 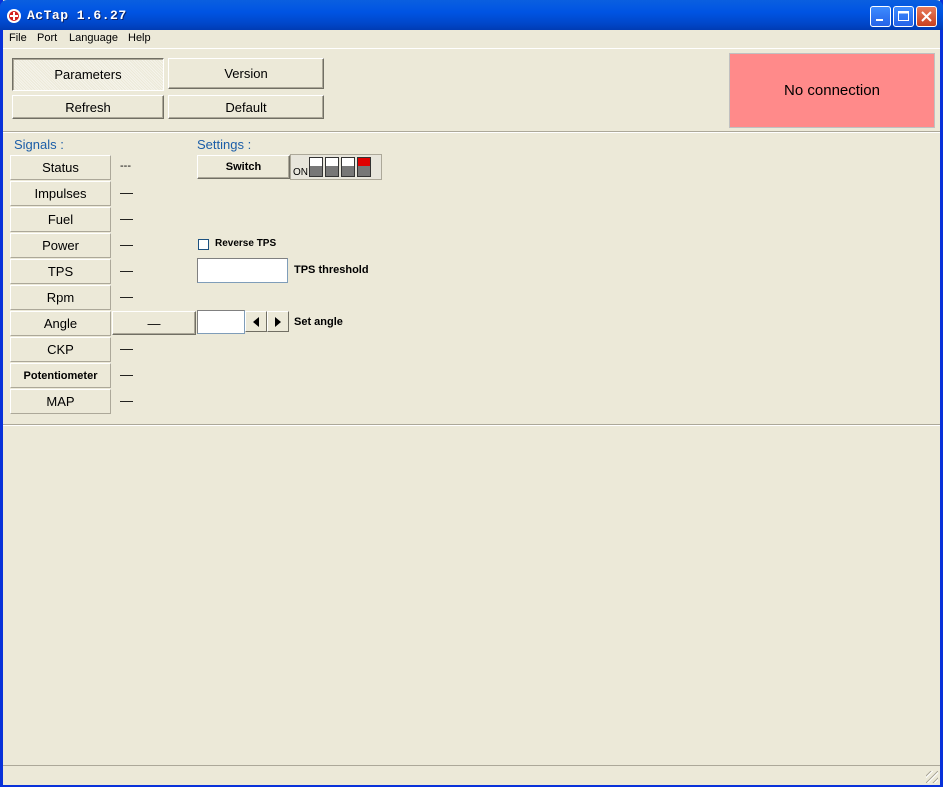 What do you see at coordinates (243, 167) in the screenshot?
I see `switch-button: Switch` at bounding box center [243, 167].